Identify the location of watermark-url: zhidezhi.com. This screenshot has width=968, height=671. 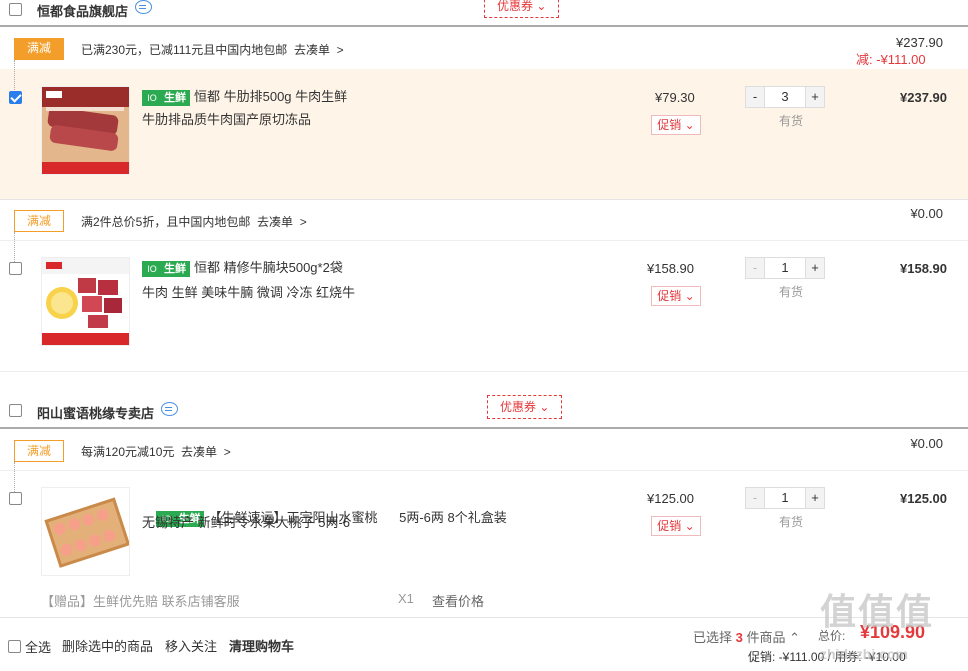
(864, 654).